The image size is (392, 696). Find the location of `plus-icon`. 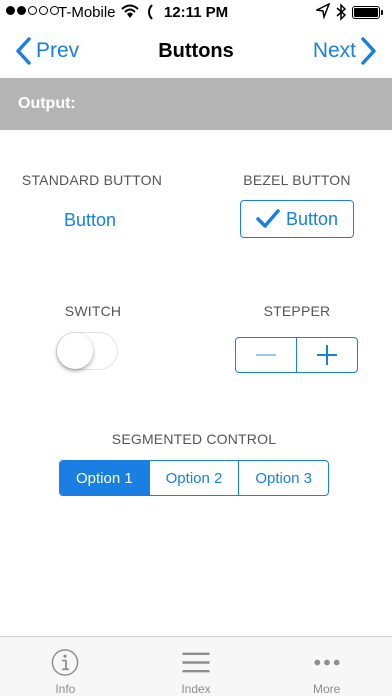

plus-icon is located at coordinates (327, 355).